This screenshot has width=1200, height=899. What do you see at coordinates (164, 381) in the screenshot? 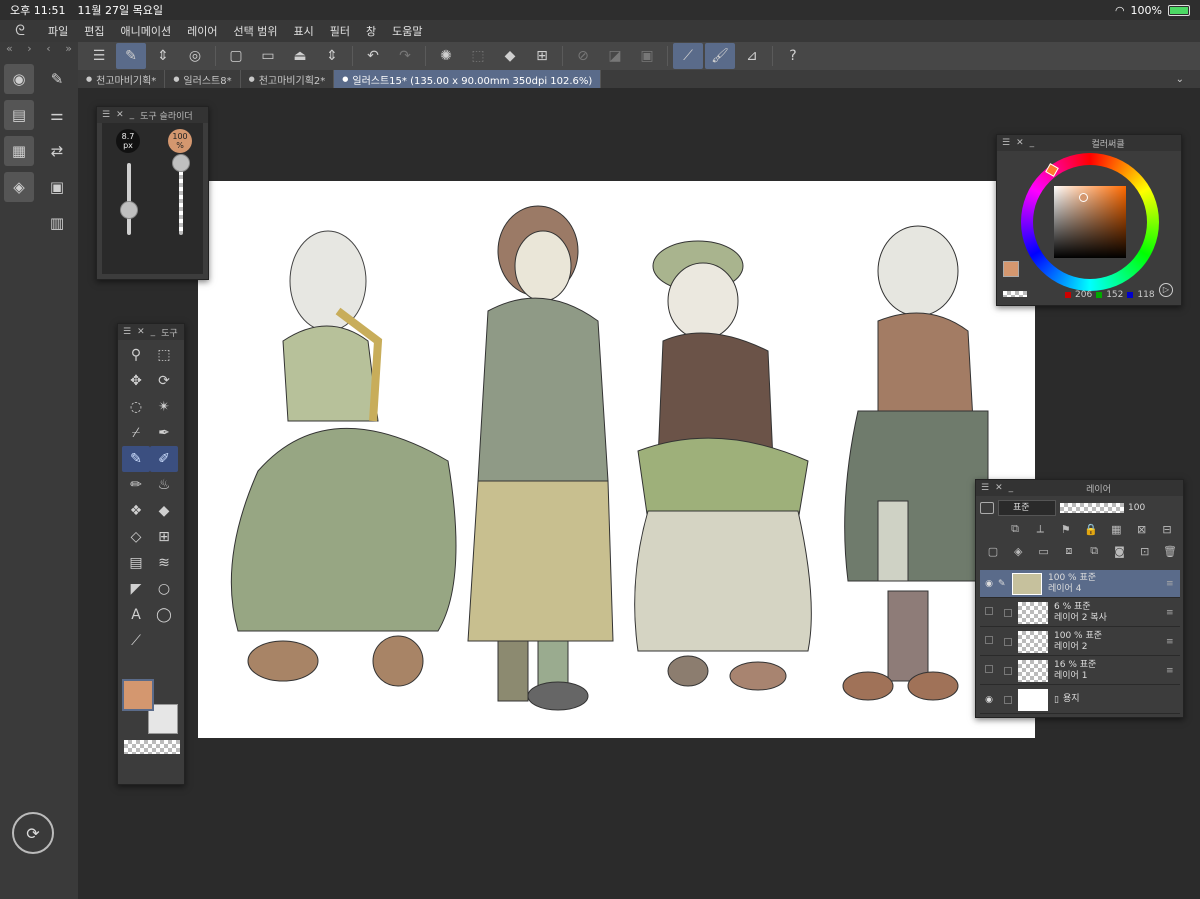
I see `rotate-icon: ⟳` at bounding box center [164, 381].